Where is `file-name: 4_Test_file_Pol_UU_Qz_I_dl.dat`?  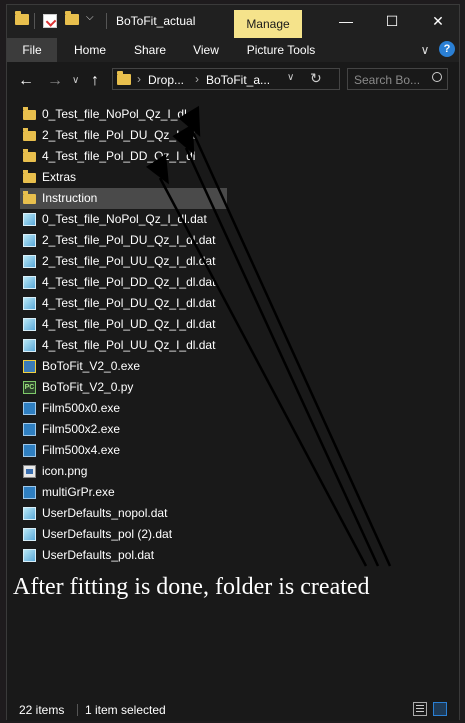
file-name: 4_Test_file_Pol_UU_Qz_I_dl.dat is located at coordinates (129, 345).